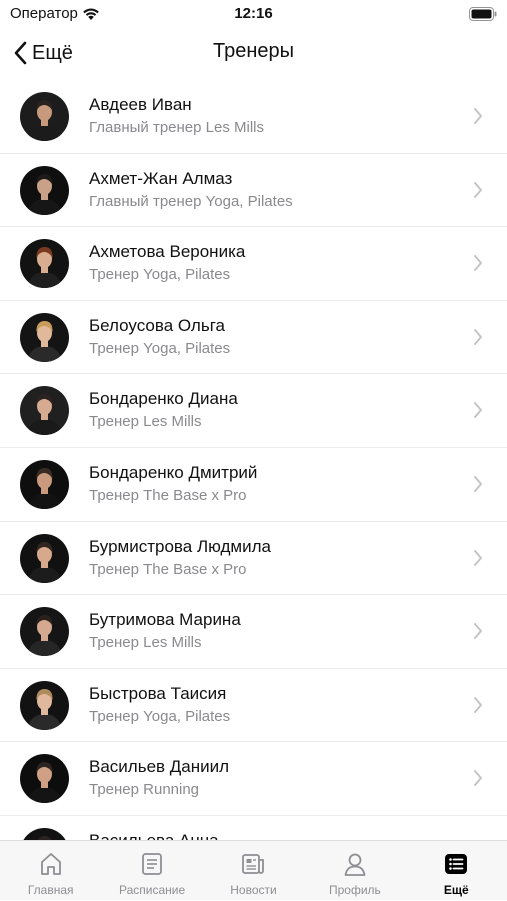 The width and height of the screenshot is (507, 901). What do you see at coordinates (173, 472) in the screenshot?
I see `trainer-name: Бондаренко Дмитрий` at bounding box center [173, 472].